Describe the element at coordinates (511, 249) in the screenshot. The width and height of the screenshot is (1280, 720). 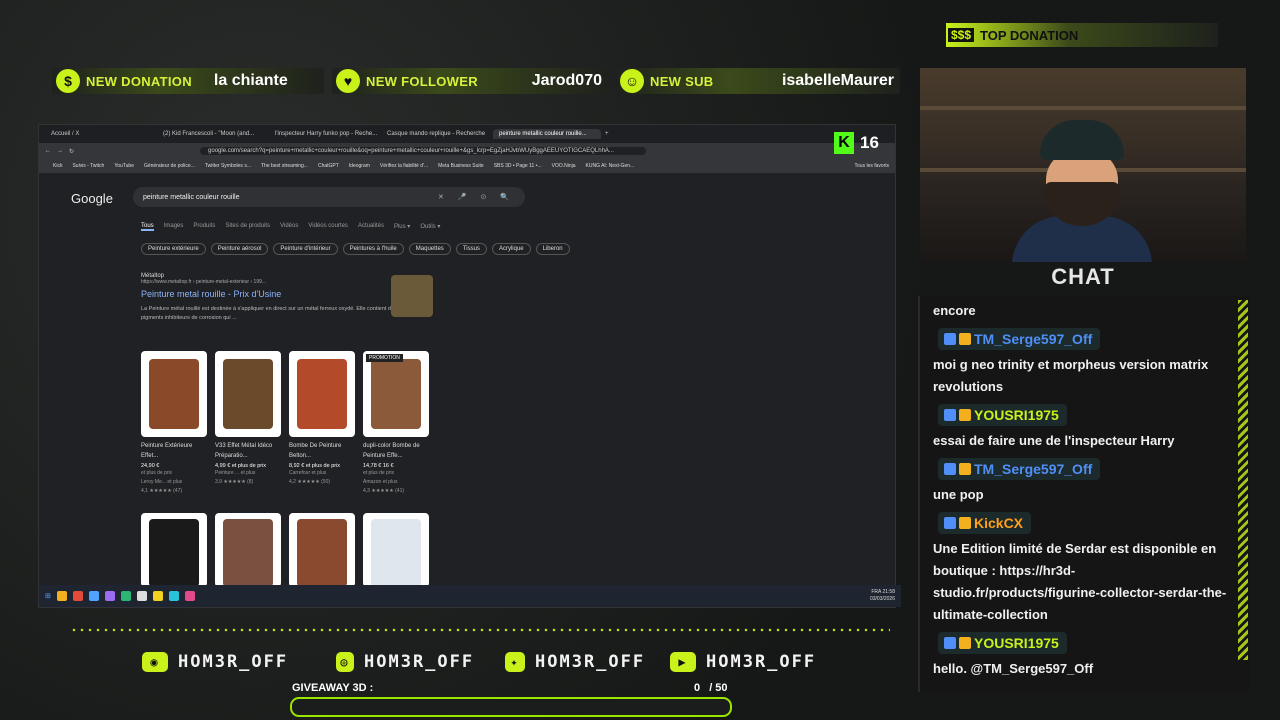
I see `filter-chip: Acrylique` at that location.